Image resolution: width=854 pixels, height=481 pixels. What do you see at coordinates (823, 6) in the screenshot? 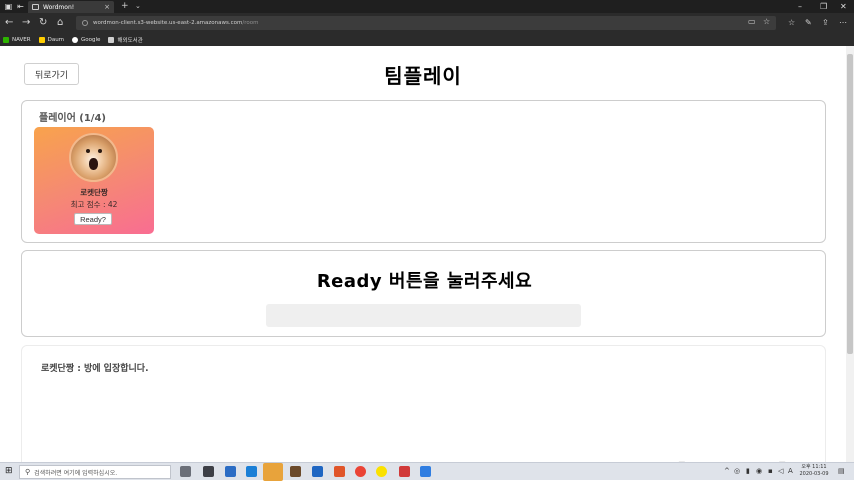
I see `maximize-icon: ❐` at bounding box center [823, 6].